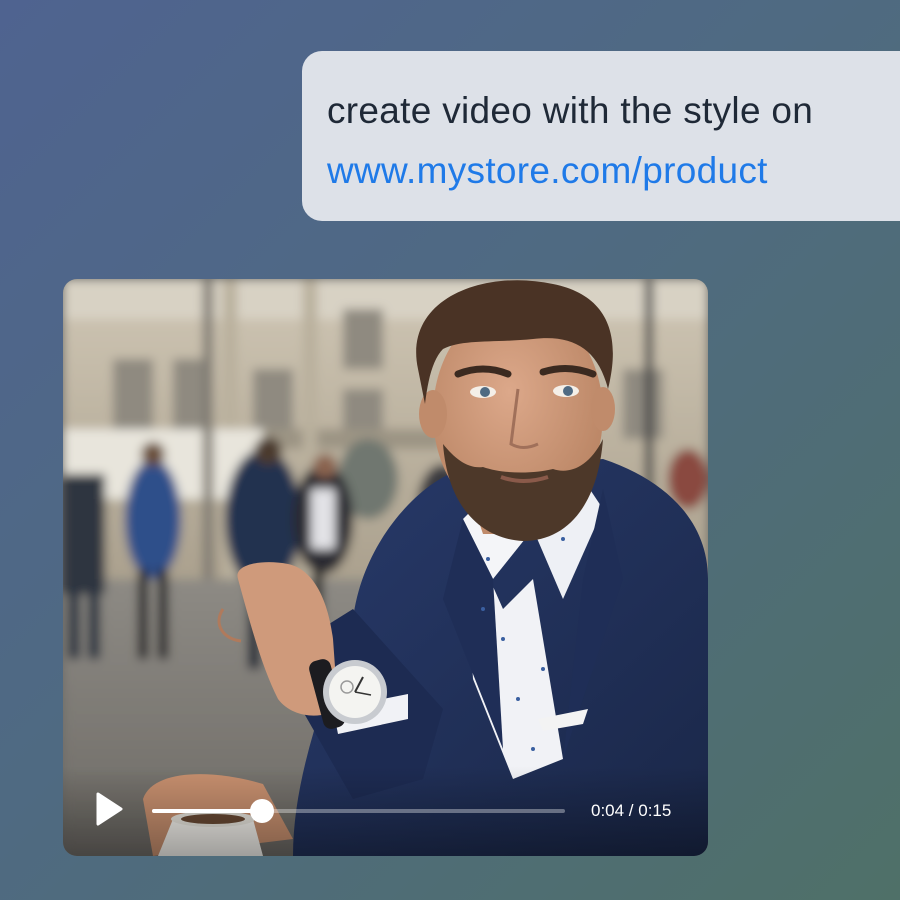  What do you see at coordinates (207, 811) in the screenshot?
I see `progress-fill` at bounding box center [207, 811].